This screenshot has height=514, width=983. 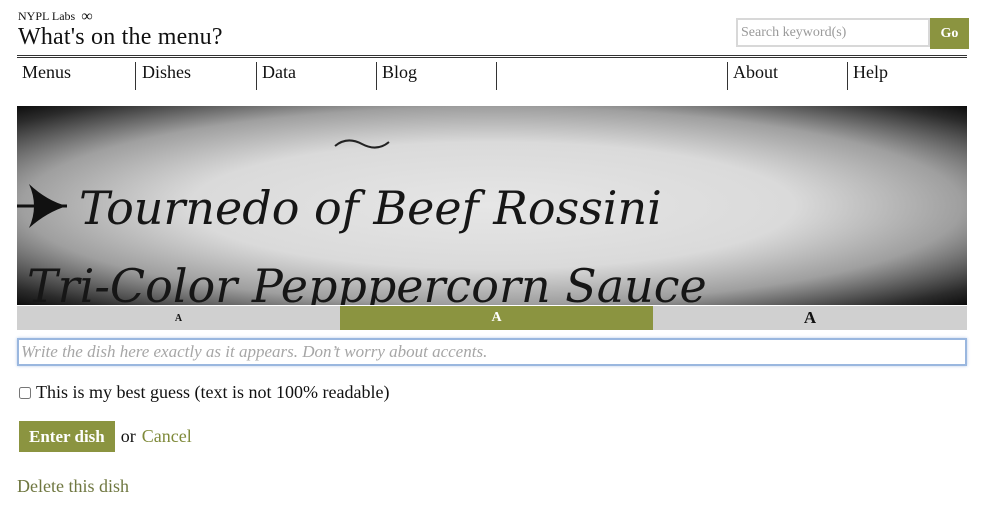 What do you see at coordinates (870, 72) in the screenshot?
I see `nav-item-help: Help` at bounding box center [870, 72].